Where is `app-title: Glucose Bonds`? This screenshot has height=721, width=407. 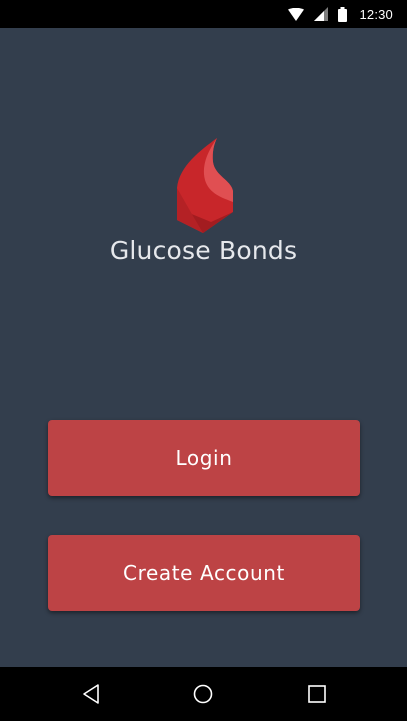
app-title: Glucose Bonds is located at coordinates (203, 250).